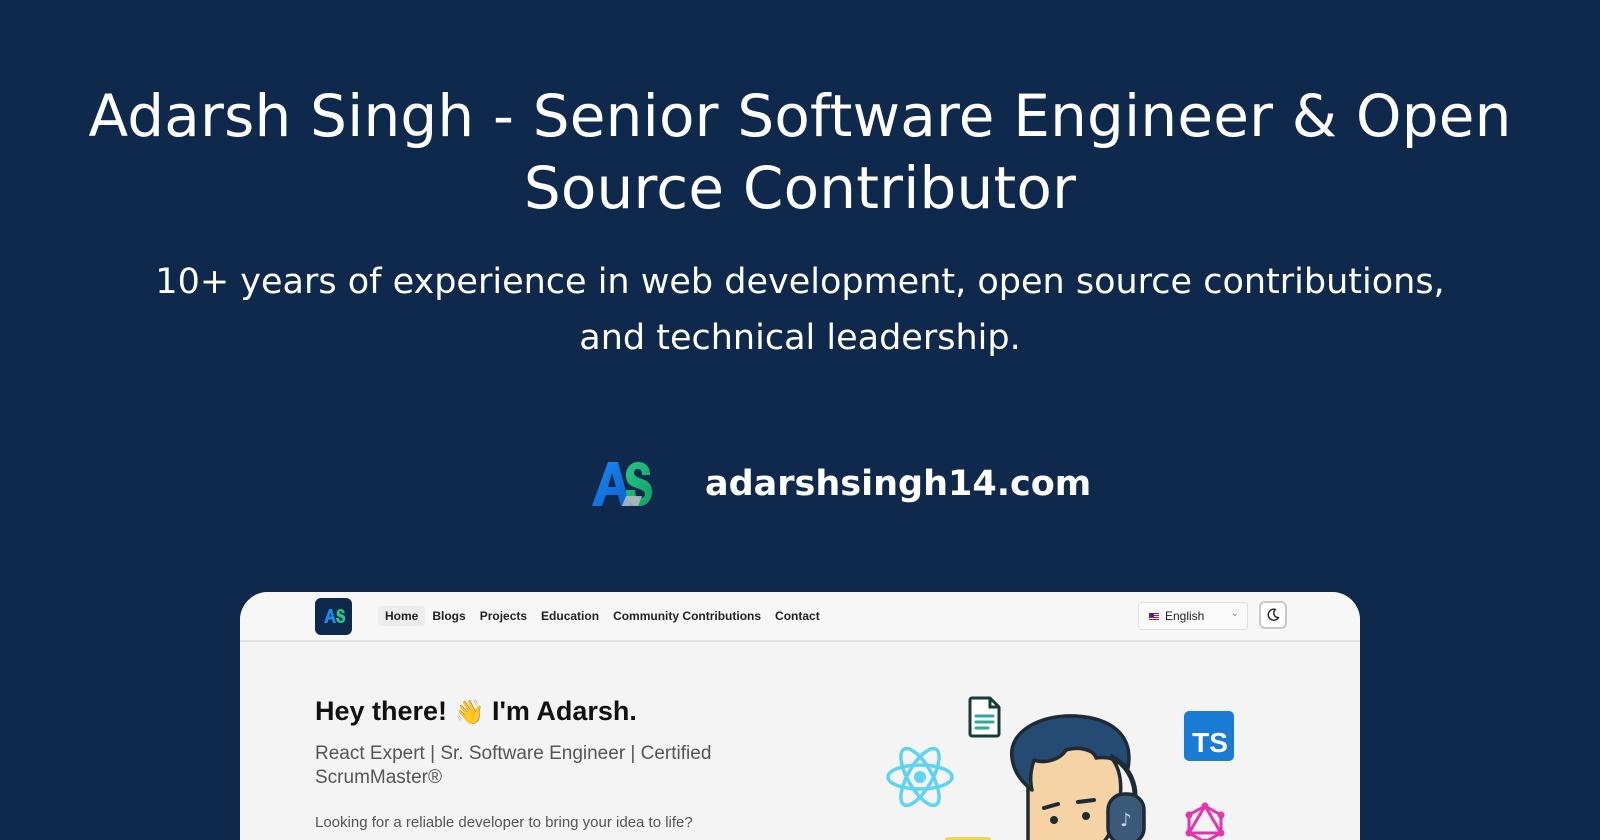 Image resolution: width=1600 pixels, height=840 pixels. I want to click on hero-greeting: Hey there! 👋 I'm Adarsh., so click(476, 711).